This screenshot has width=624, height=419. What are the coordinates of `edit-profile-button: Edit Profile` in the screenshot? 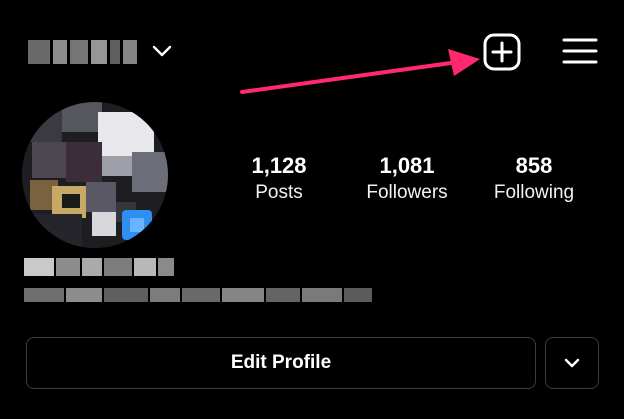 It's located at (281, 363).